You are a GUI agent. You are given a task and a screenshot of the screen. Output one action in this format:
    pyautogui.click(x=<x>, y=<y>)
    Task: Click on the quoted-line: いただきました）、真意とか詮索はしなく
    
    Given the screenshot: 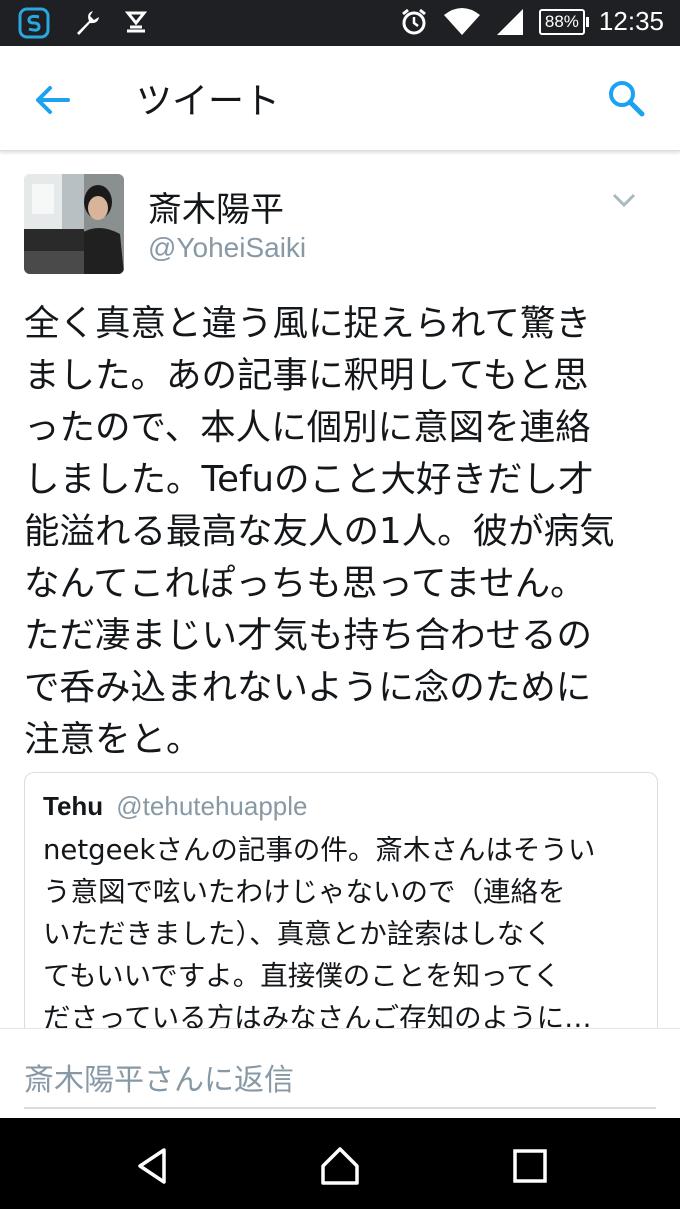 What is the action you would take?
    pyautogui.click(x=297, y=934)
    